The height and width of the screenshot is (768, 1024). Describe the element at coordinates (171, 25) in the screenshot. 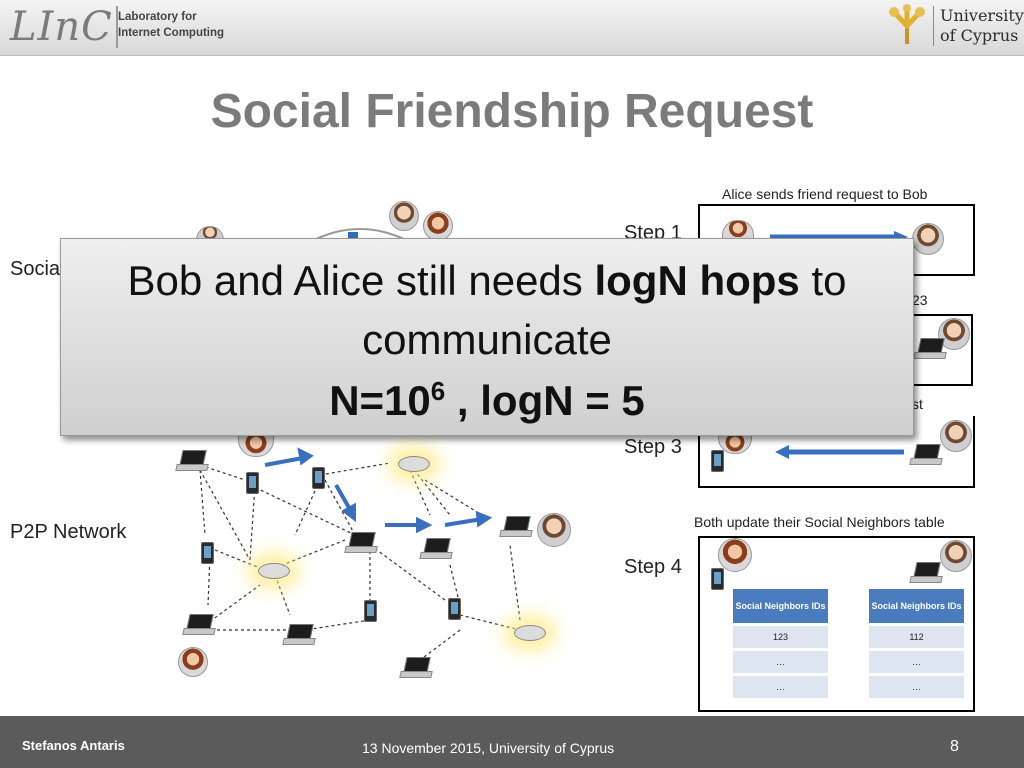

I see `lab-name: Laboratory for Internet Computing` at that location.